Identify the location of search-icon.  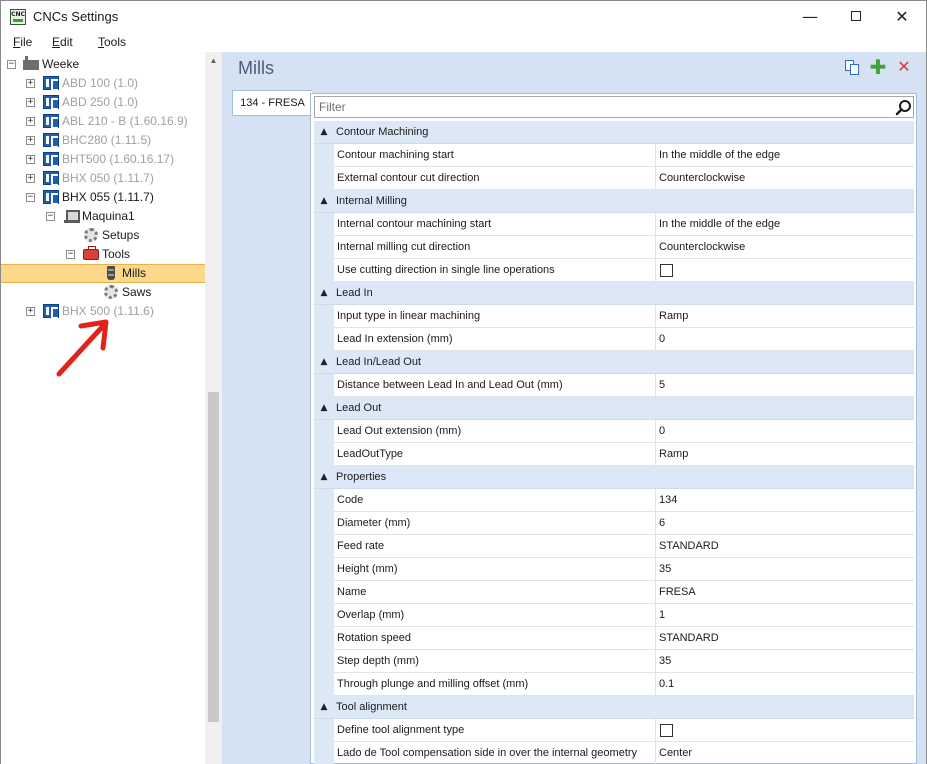
(904, 108).